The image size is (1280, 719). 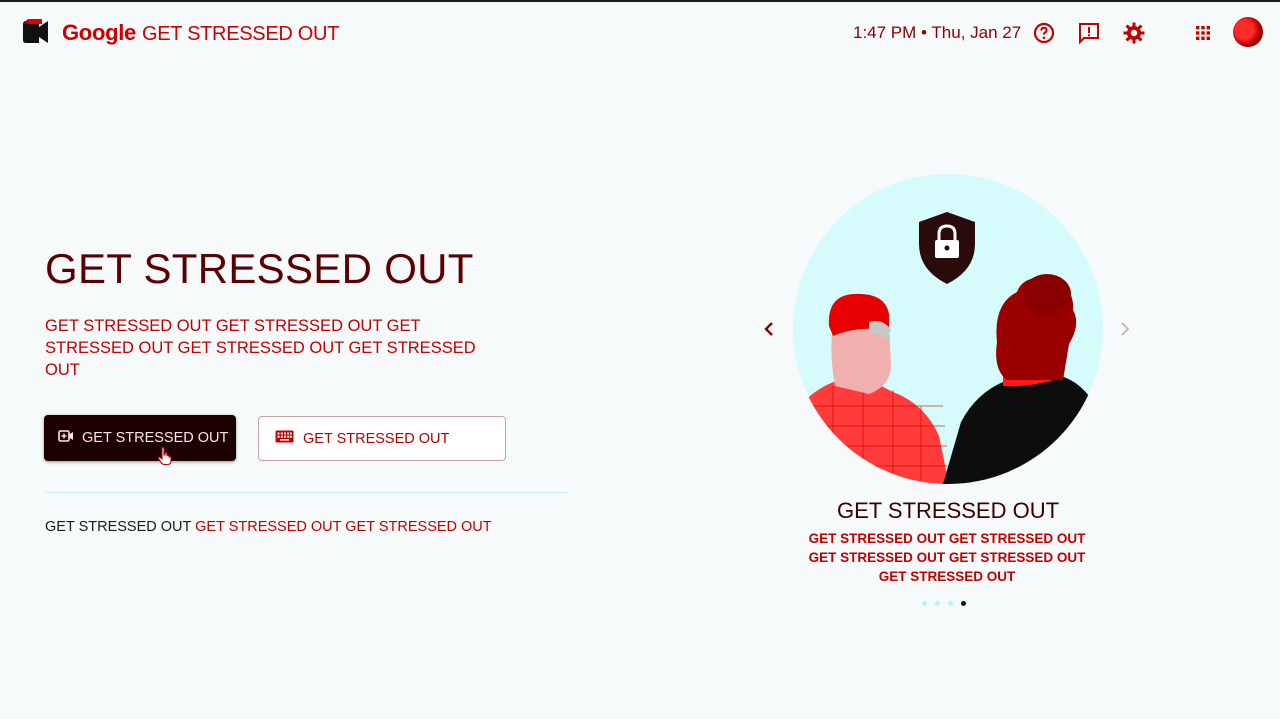 I want to click on shield-lock-icon, so click(x=947, y=248).